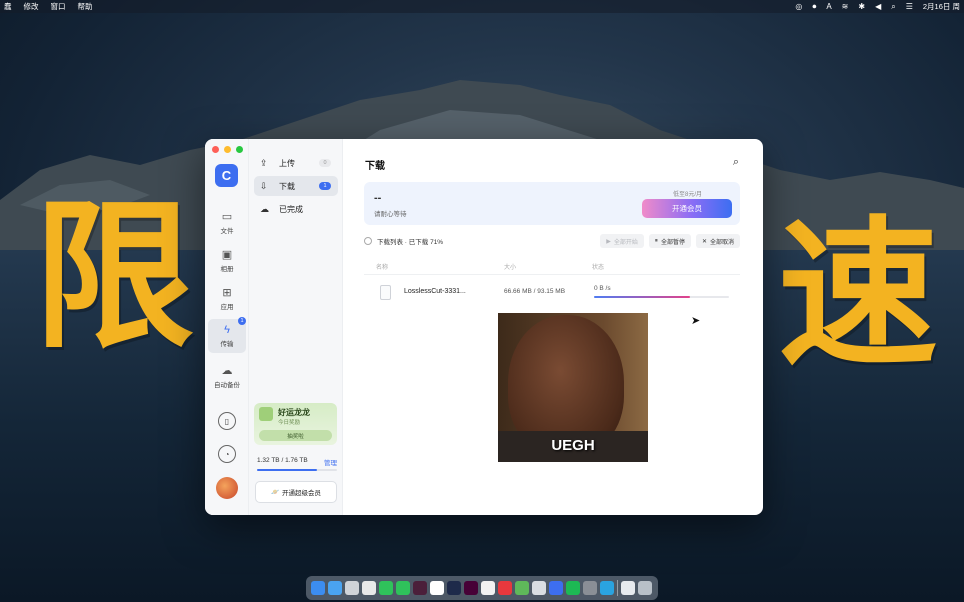  I want to click on menu-item-edit: 修改, so click(31, 6).